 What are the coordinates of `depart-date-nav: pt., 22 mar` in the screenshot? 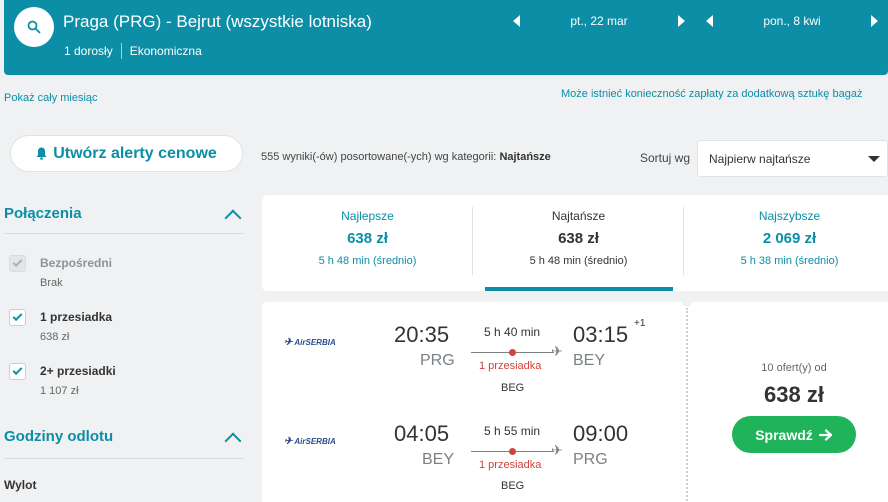 It's located at (599, 21).